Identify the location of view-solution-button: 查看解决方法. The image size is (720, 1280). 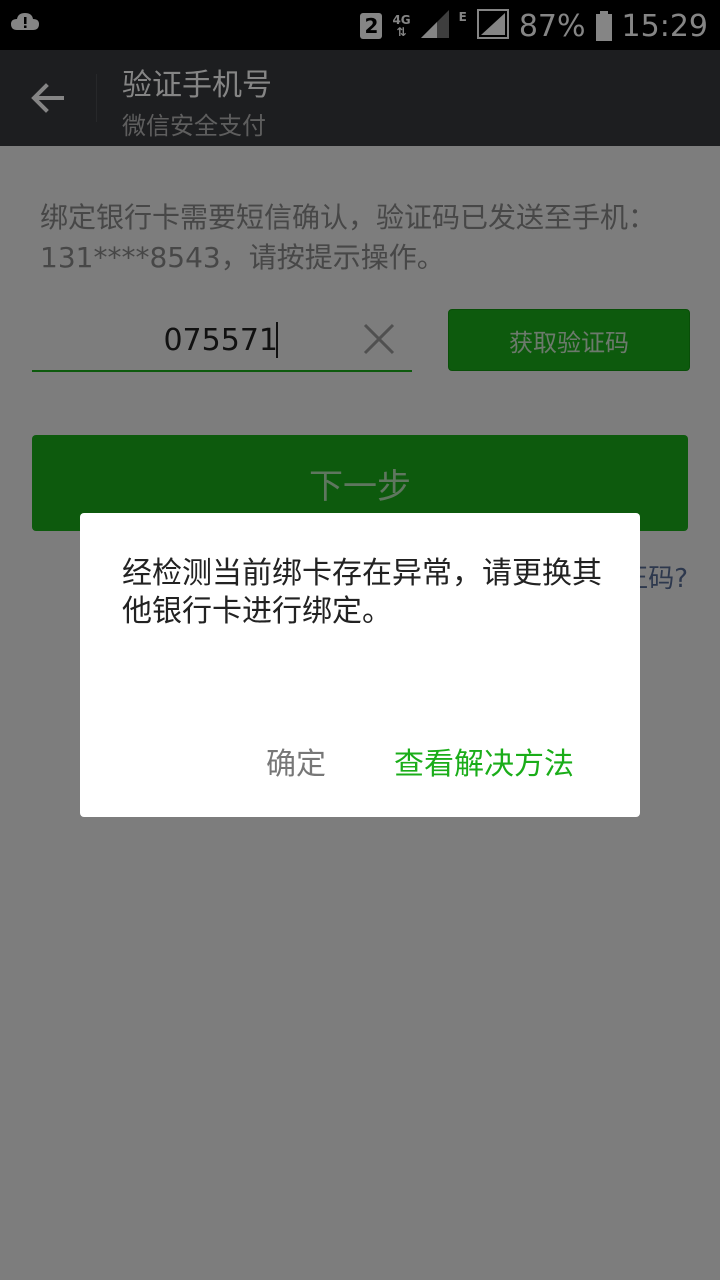
(484, 761).